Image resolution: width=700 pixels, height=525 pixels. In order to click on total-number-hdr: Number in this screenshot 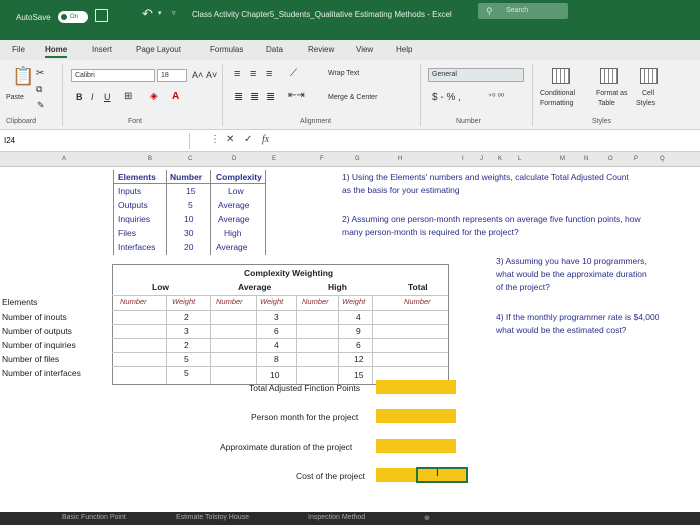, I will do `click(417, 302)`.